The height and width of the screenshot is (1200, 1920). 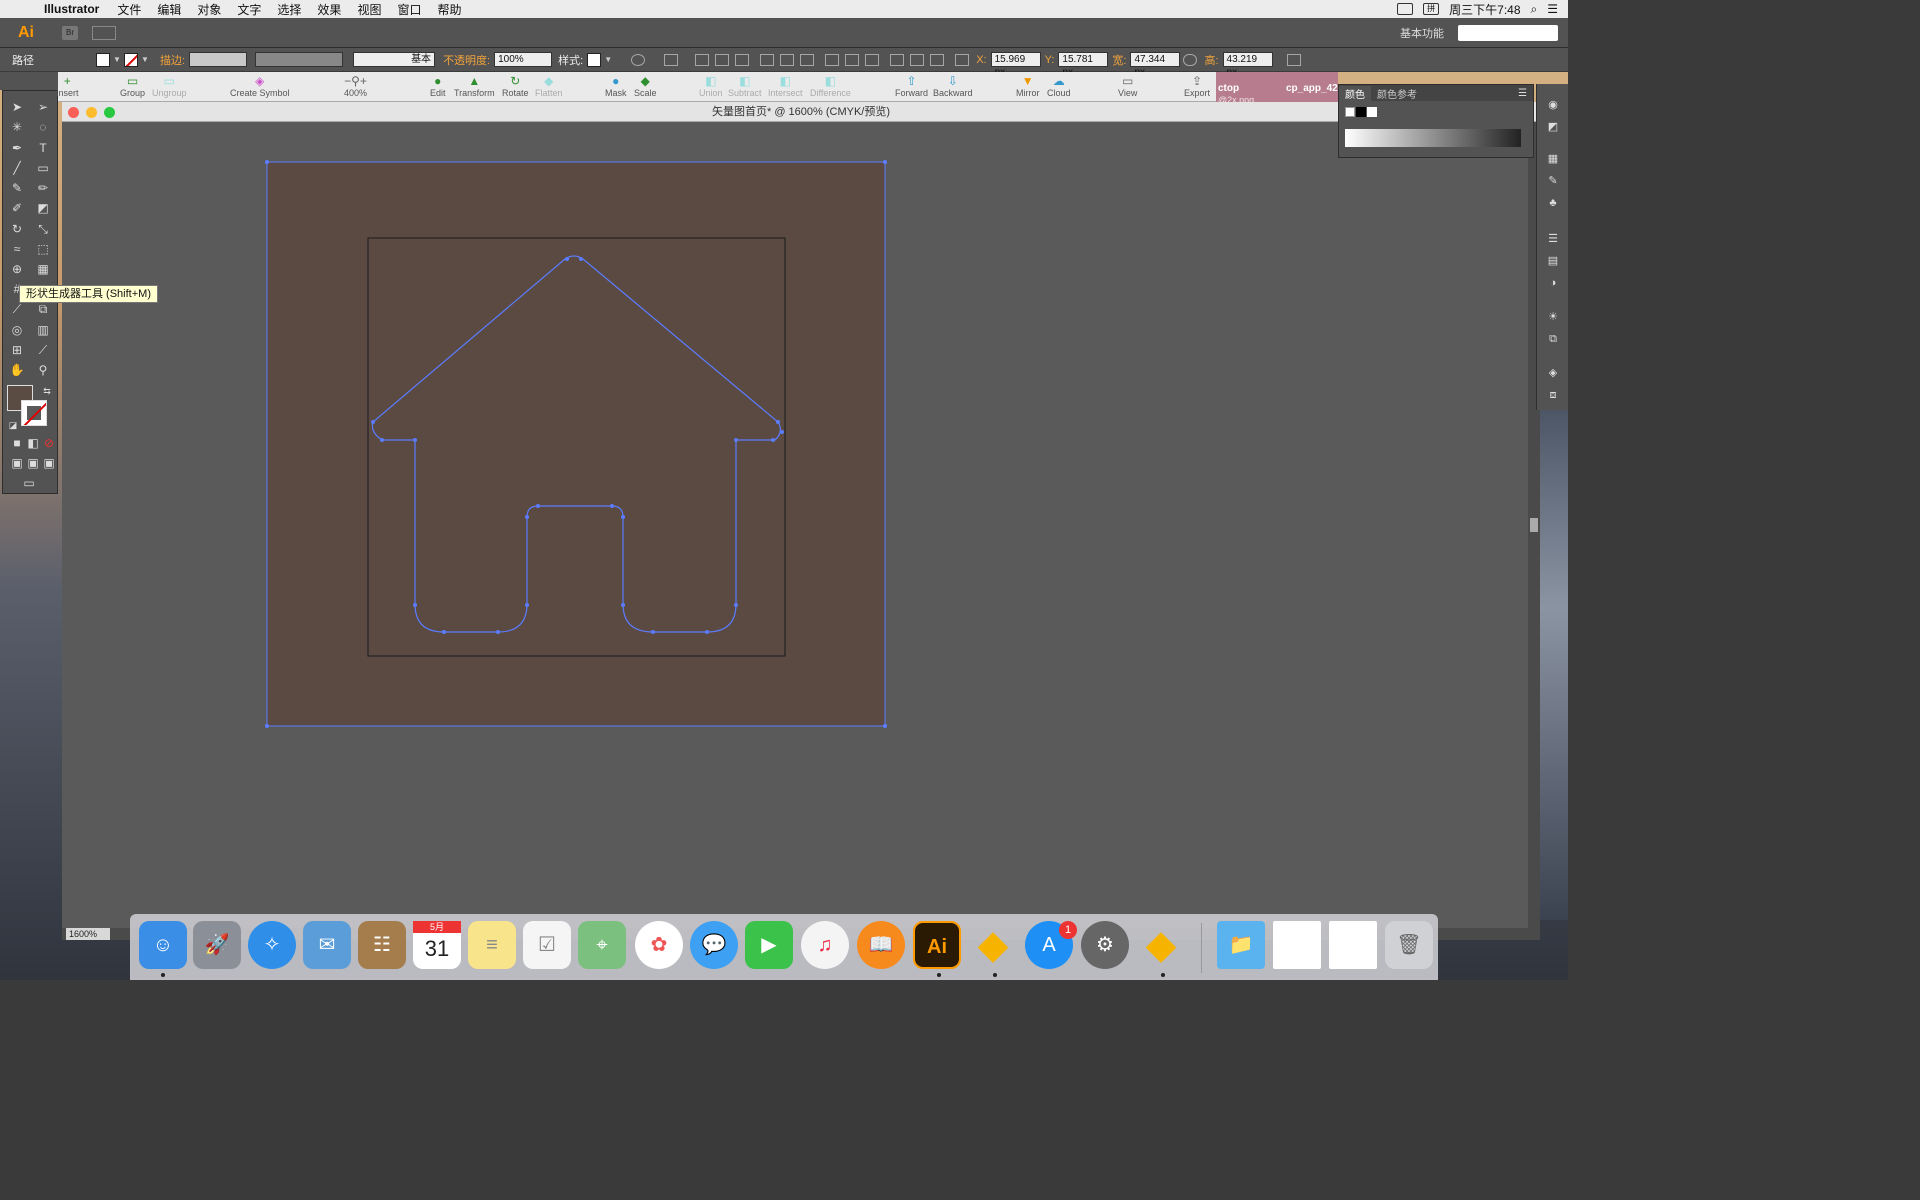 What do you see at coordinates (1127, 86) in the screenshot?
I see `ribbon-view: ▭ View` at bounding box center [1127, 86].